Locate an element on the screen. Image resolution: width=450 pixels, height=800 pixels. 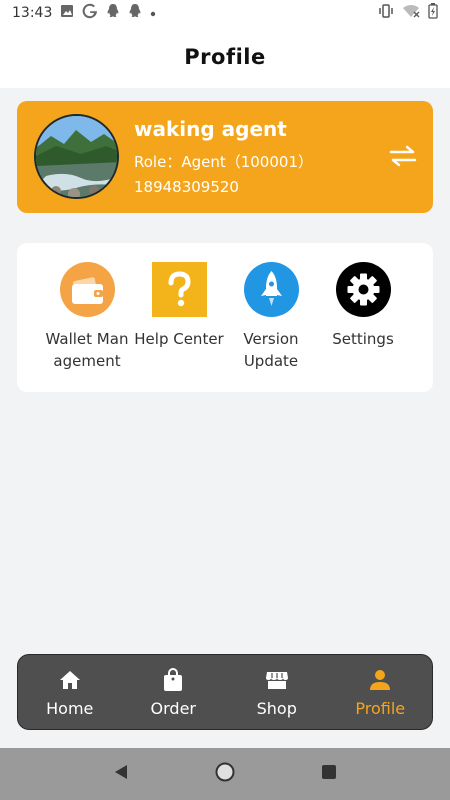
google-icon is located at coordinates (90, 13).